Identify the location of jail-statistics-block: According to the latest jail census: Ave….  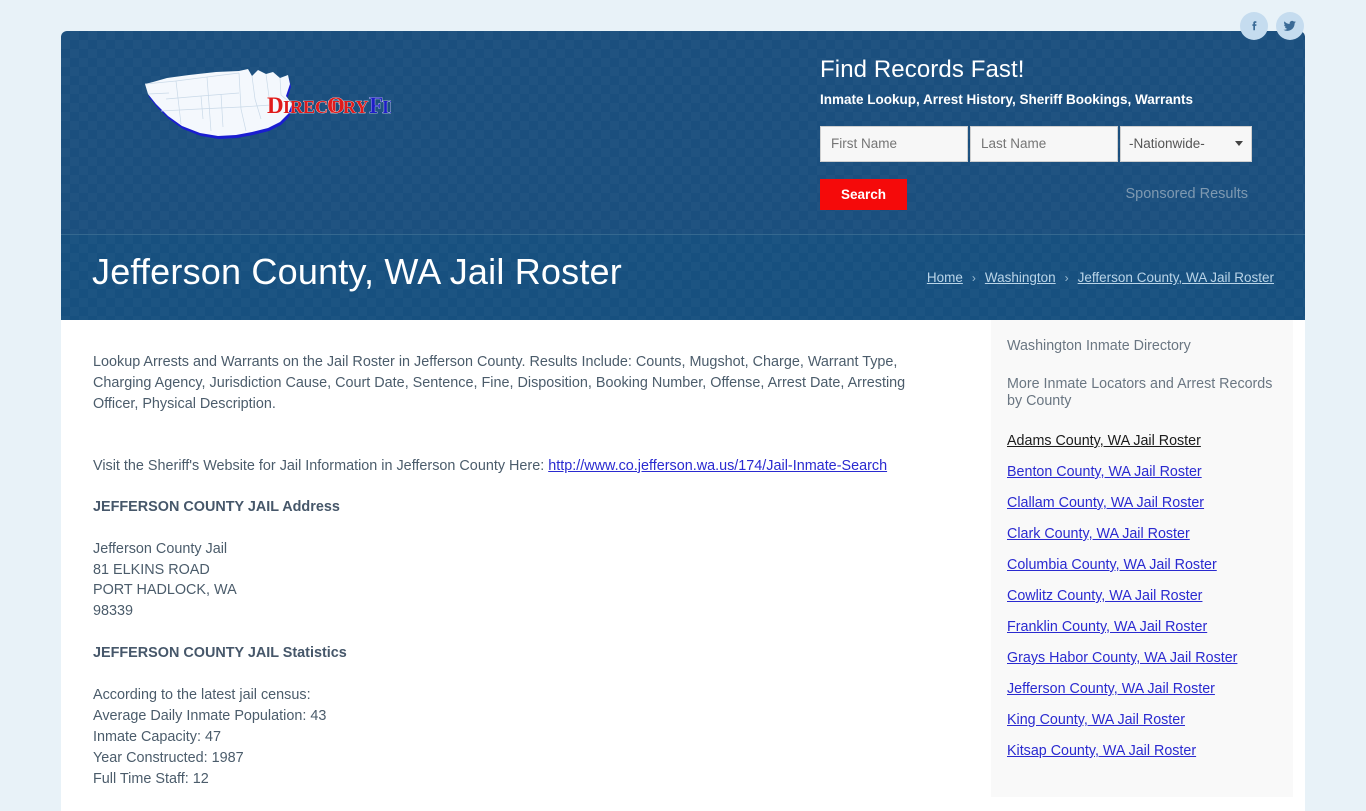
(532, 737).